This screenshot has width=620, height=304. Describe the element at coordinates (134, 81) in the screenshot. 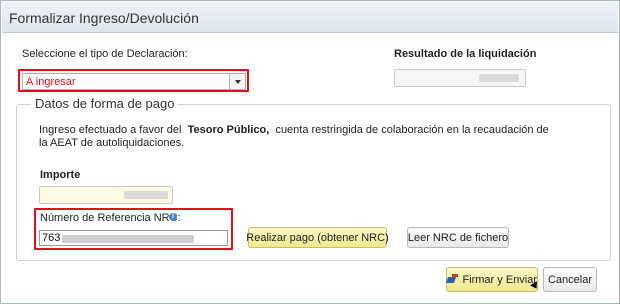

I see `declaration-type-select: A ingresar` at that location.